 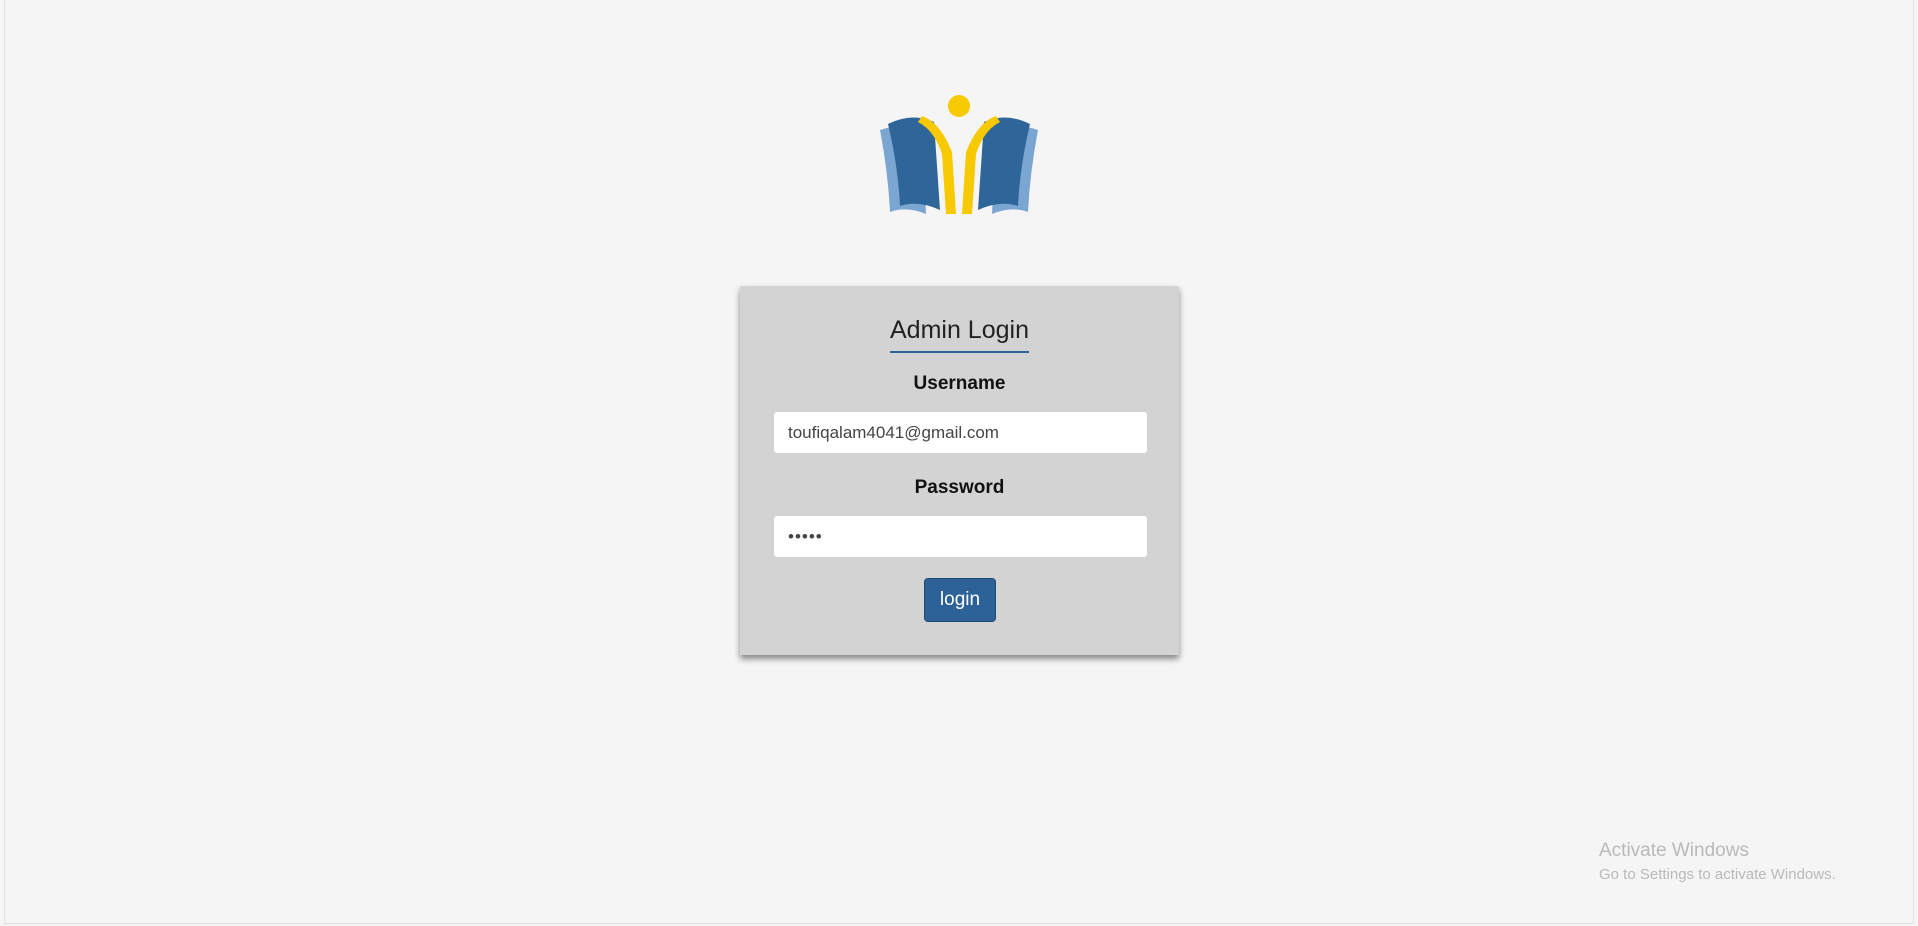 I want to click on login-title-wrapper: Admin Login, so click(x=959, y=334).